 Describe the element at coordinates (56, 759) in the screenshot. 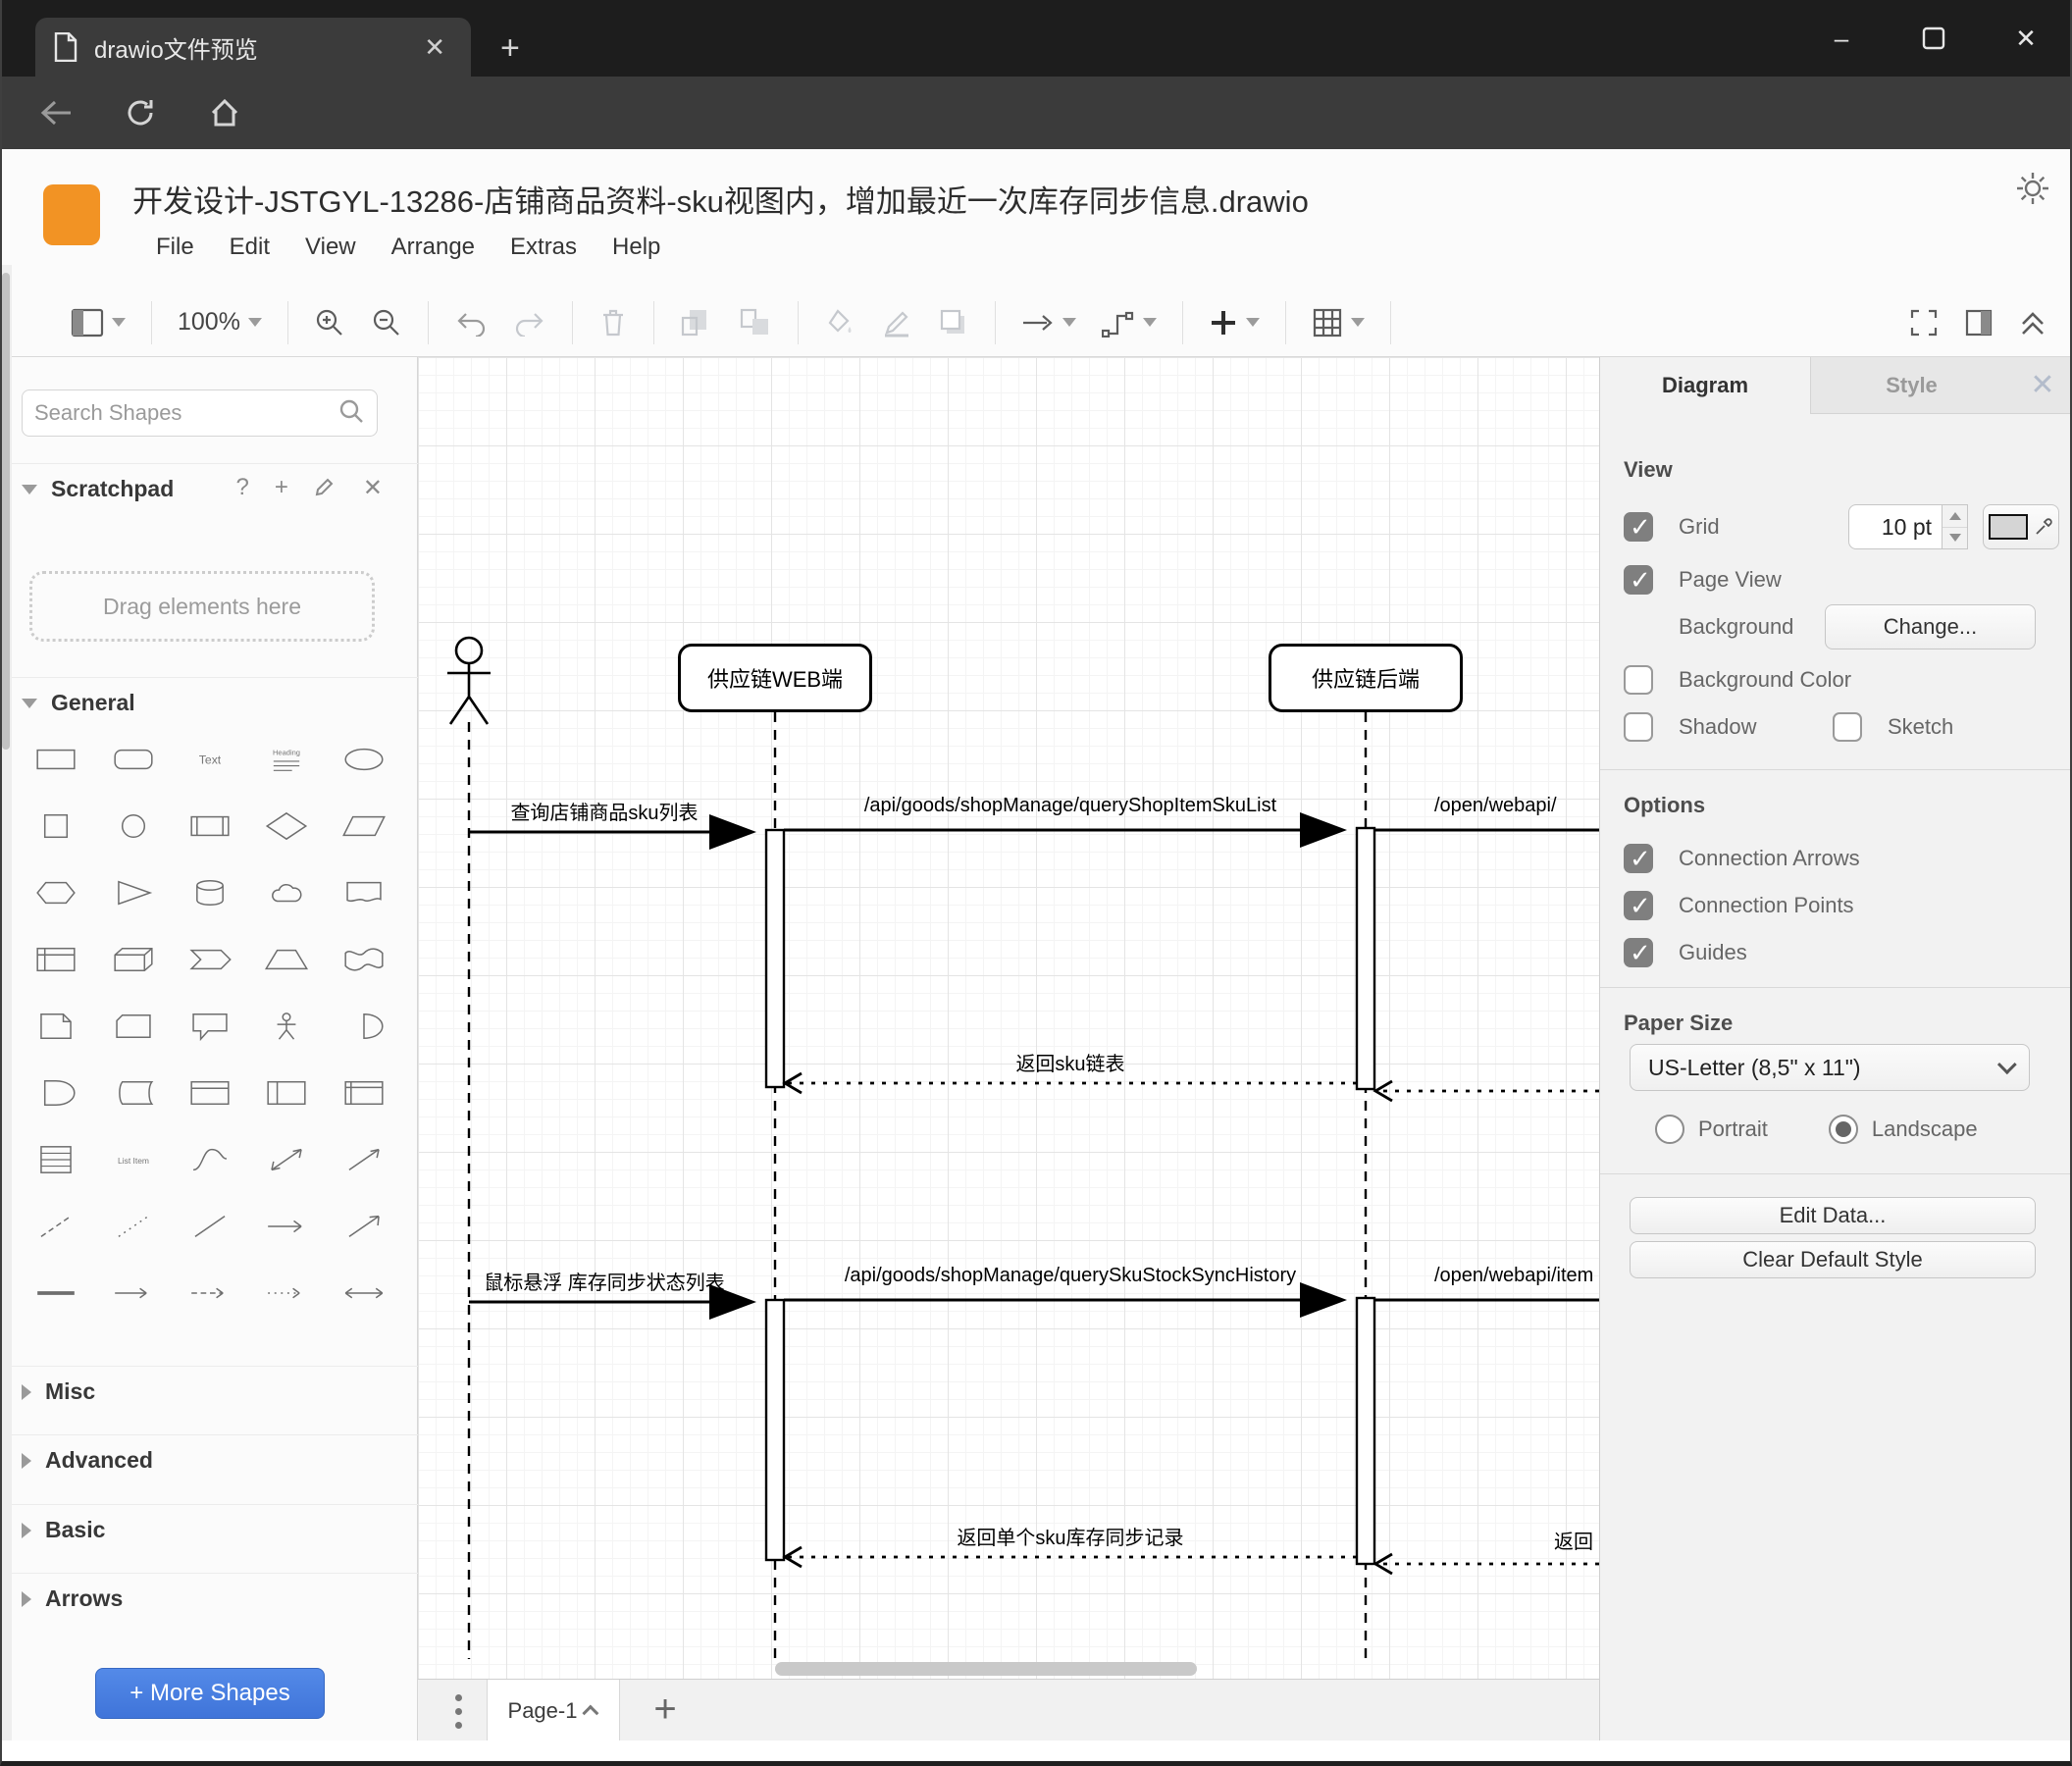

I see `shape-rectangle` at that location.